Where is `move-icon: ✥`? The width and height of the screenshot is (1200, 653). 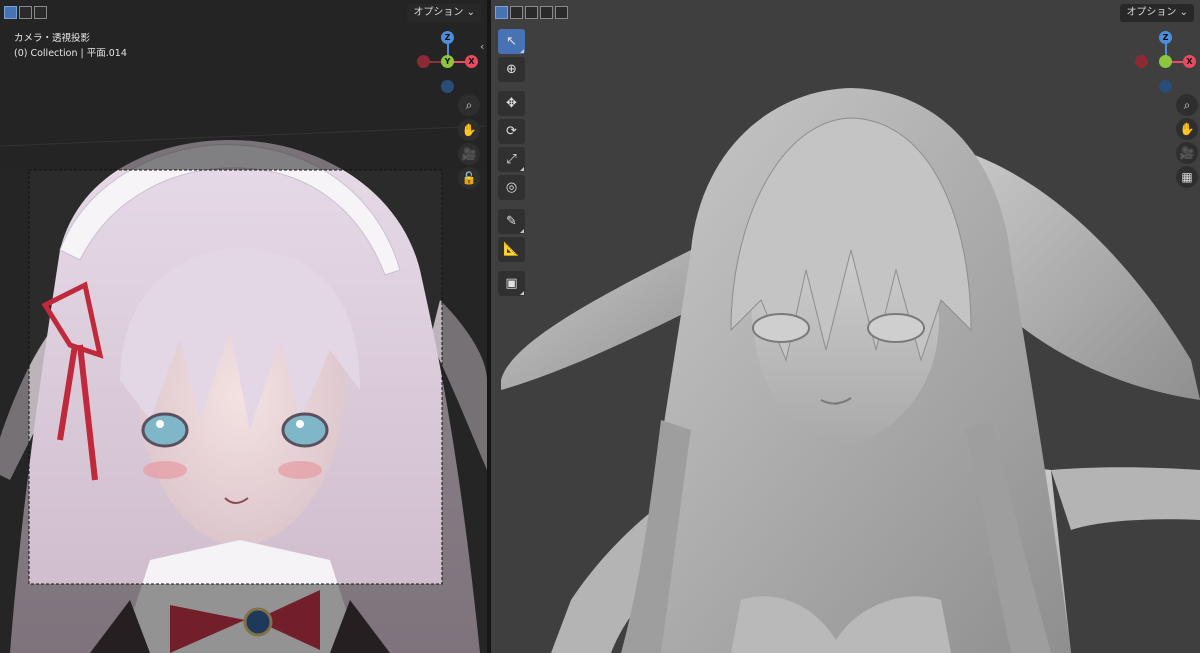
move-icon: ✥ is located at coordinates (511, 103).